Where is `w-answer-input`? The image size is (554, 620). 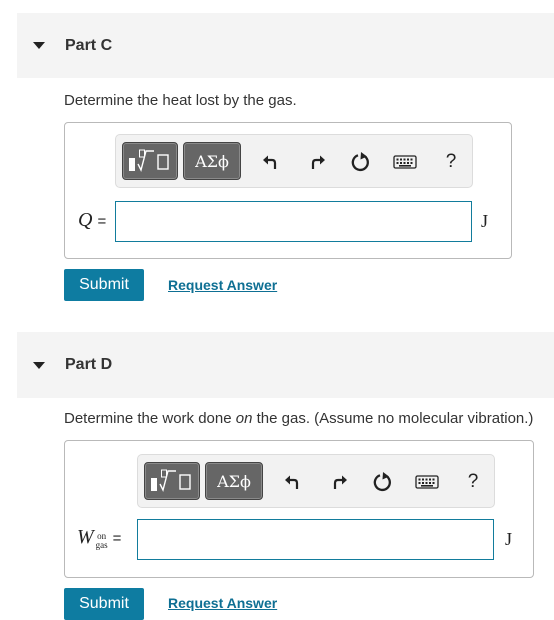 w-answer-input is located at coordinates (315, 539).